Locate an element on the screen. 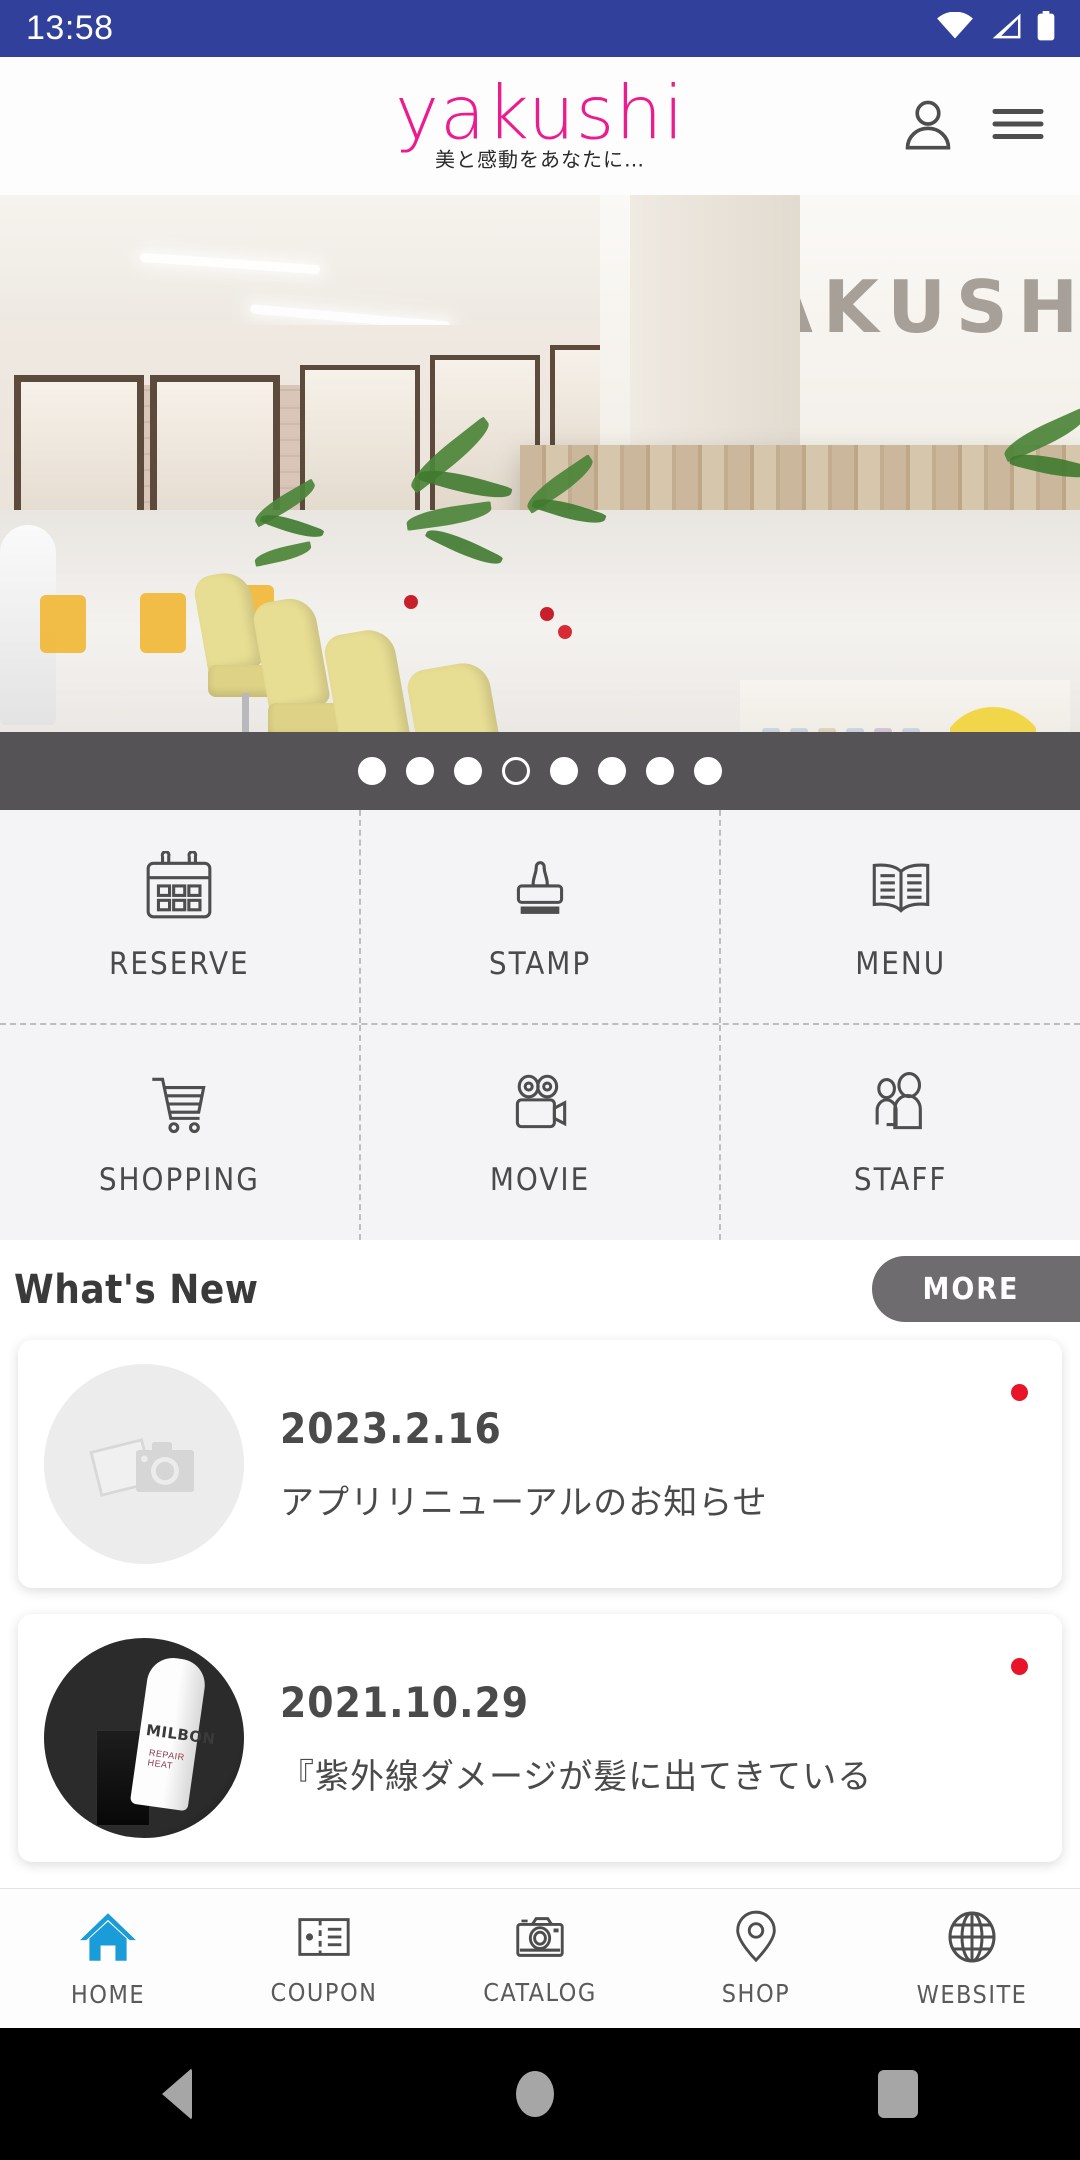 This screenshot has height=2160, width=1080. wifi-icon is located at coordinates (955, 28).